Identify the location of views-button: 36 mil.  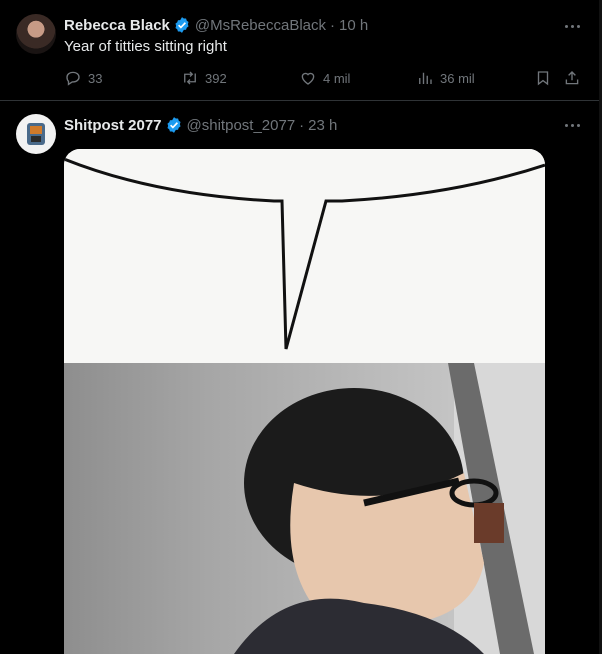
(445, 78).